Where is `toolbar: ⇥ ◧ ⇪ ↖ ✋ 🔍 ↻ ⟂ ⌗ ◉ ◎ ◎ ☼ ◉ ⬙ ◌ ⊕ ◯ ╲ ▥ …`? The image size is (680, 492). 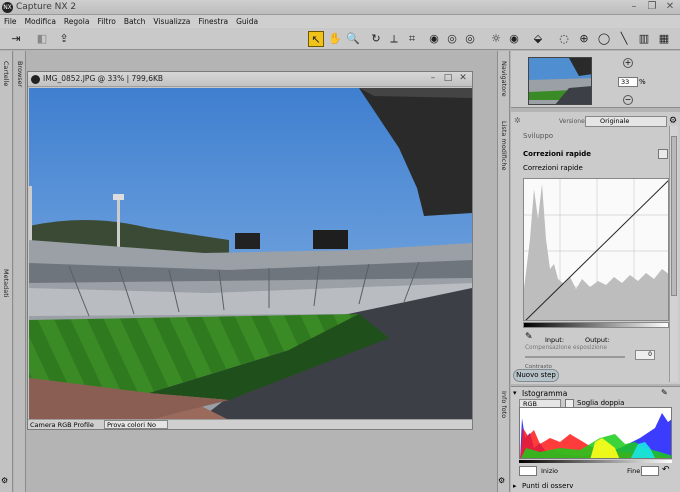
toolbar: ⇥ ◧ ⇪ ↖ ✋ 🔍 ↻ ⟂ ⌗ ◉ ◎ ◎ ☼ ◉ ⬙ ◌ ⊕ ◯ ╲ ▥ … is located at coordinates (340, 39).